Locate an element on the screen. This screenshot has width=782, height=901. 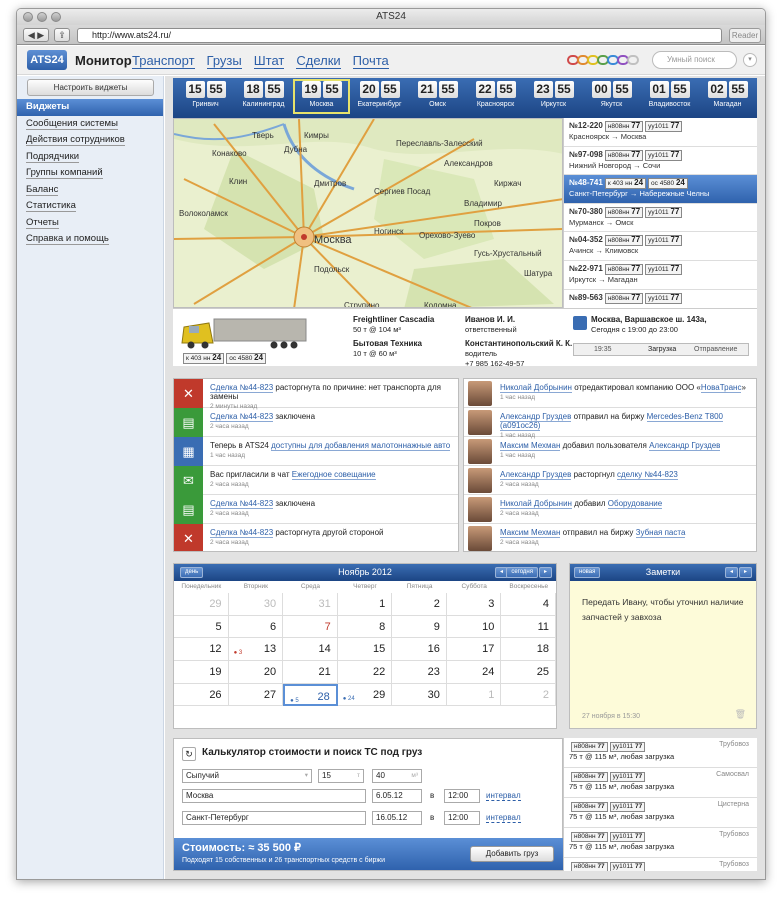
calendar-day: 6 is located at coordinates (256, 627).